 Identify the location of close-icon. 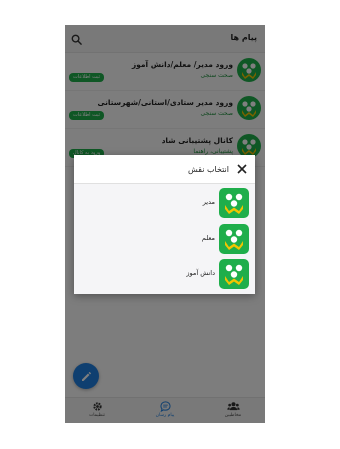
(242, 169).